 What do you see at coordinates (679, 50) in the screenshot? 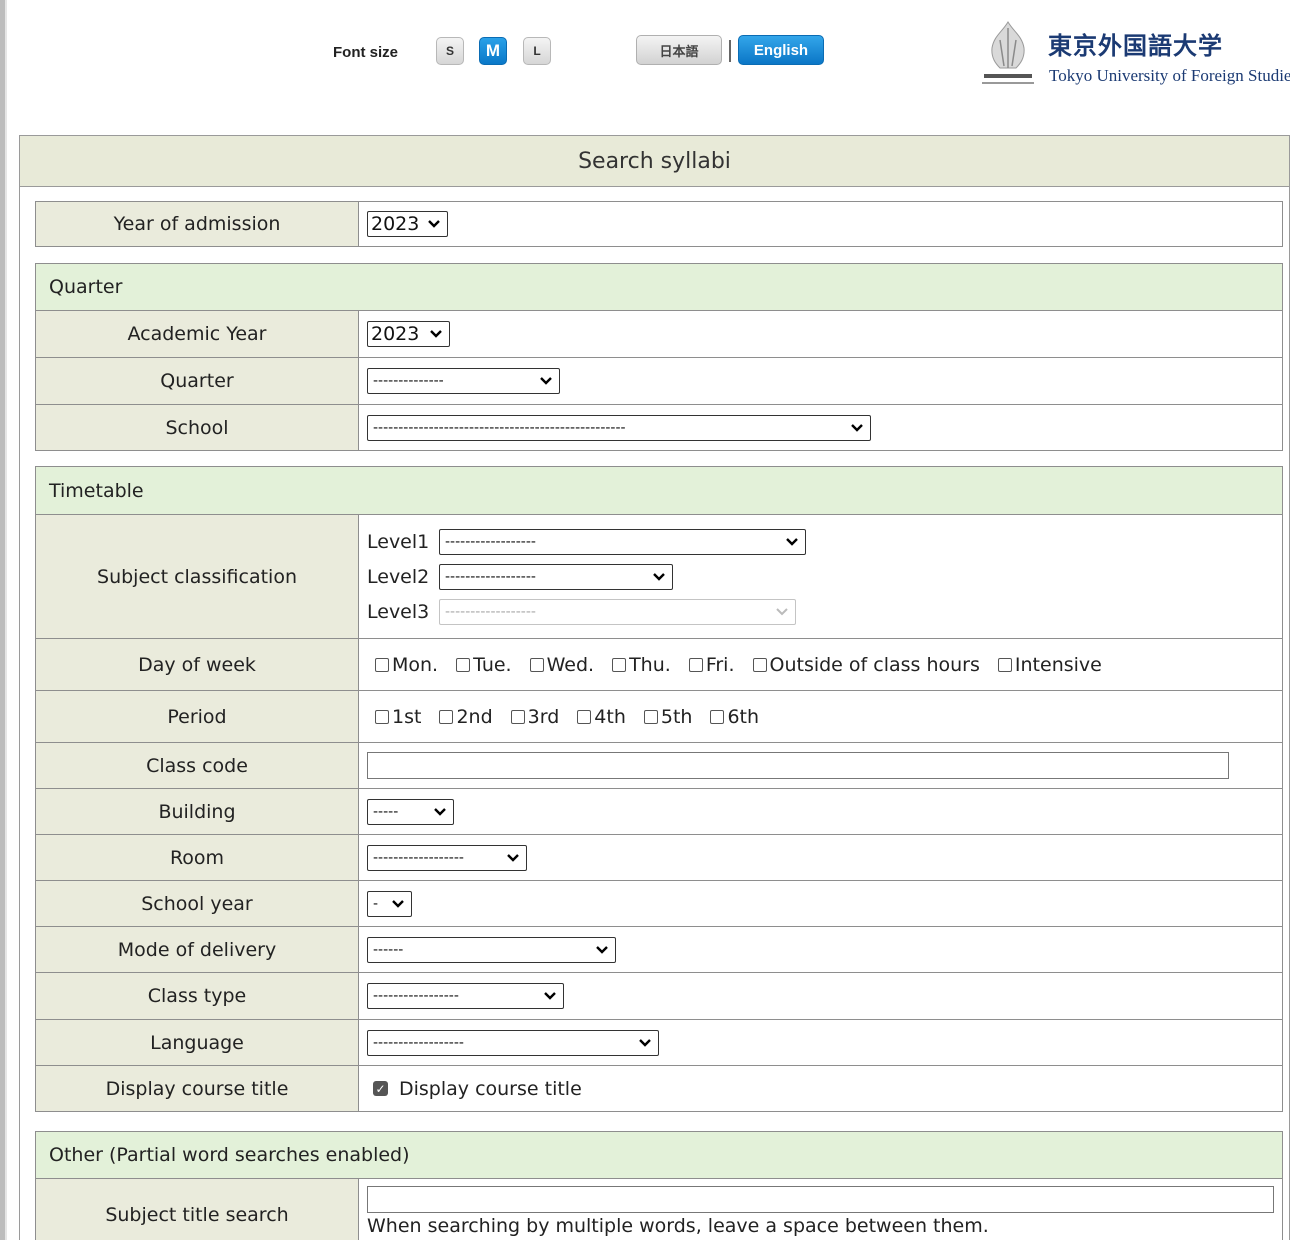
I see `language-japanese-button: 日本語` at bounding box center [679, 50].